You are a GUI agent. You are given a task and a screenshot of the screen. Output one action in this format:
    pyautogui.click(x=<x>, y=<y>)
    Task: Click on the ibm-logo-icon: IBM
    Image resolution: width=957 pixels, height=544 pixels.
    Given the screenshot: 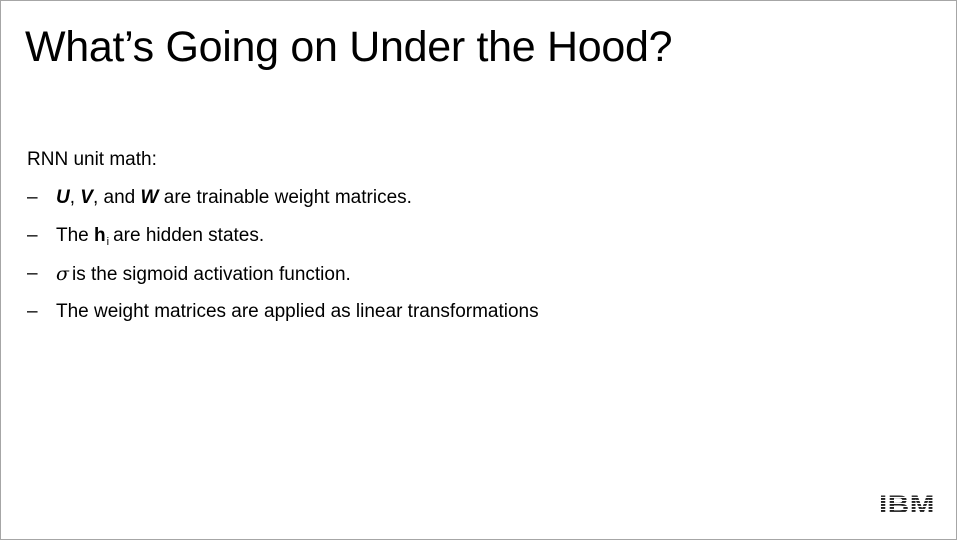 What is the action you would take?
    pyautogui.click(x=907, y=504)
    